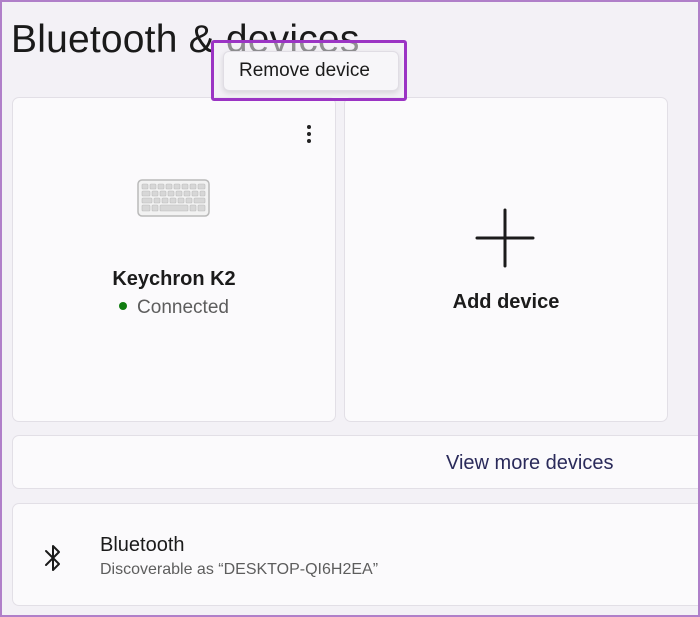 The image size is (700, 617). I want to click on remove-device-menu-item: Remove device, so click(311, 71).